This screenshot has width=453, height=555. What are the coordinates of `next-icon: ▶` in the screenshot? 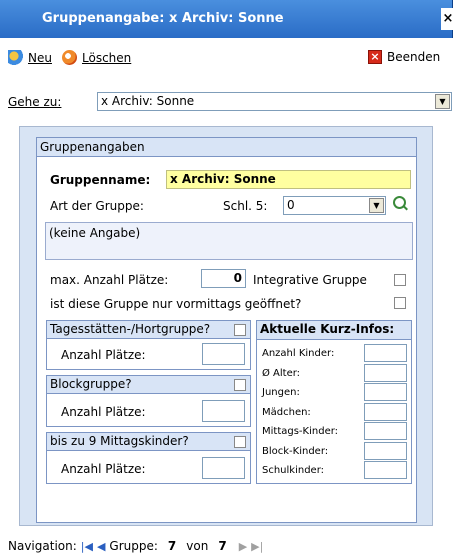 It's located at (243, 546).